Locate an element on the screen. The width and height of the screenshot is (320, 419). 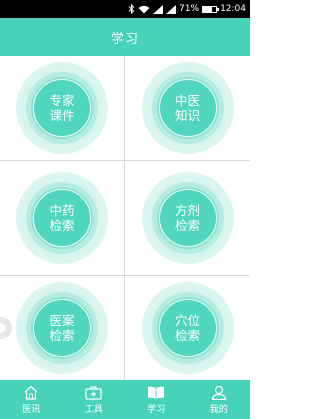
nav-label: 工具 is located at coordinates (93, 409).